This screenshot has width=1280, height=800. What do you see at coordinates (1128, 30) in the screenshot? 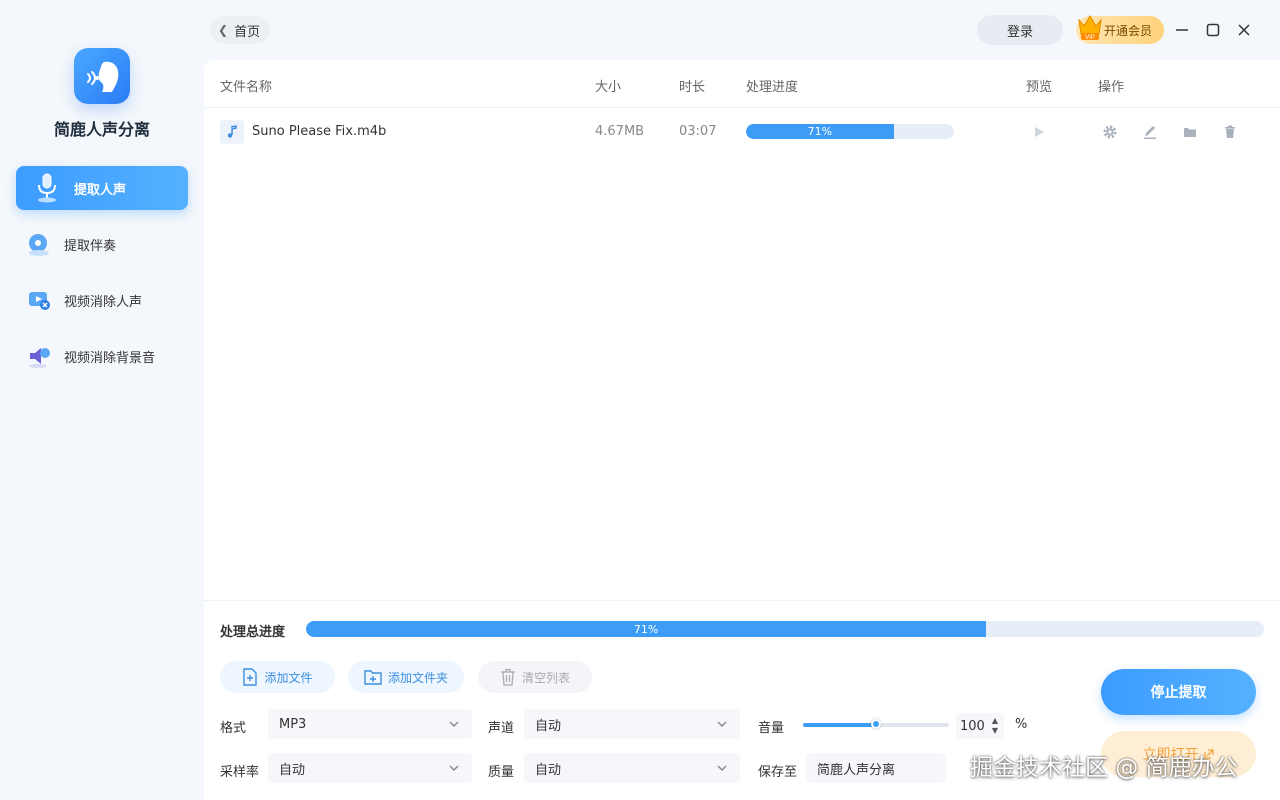
I see `vip-label: 开通会员` at bounding box center [1128, 30].